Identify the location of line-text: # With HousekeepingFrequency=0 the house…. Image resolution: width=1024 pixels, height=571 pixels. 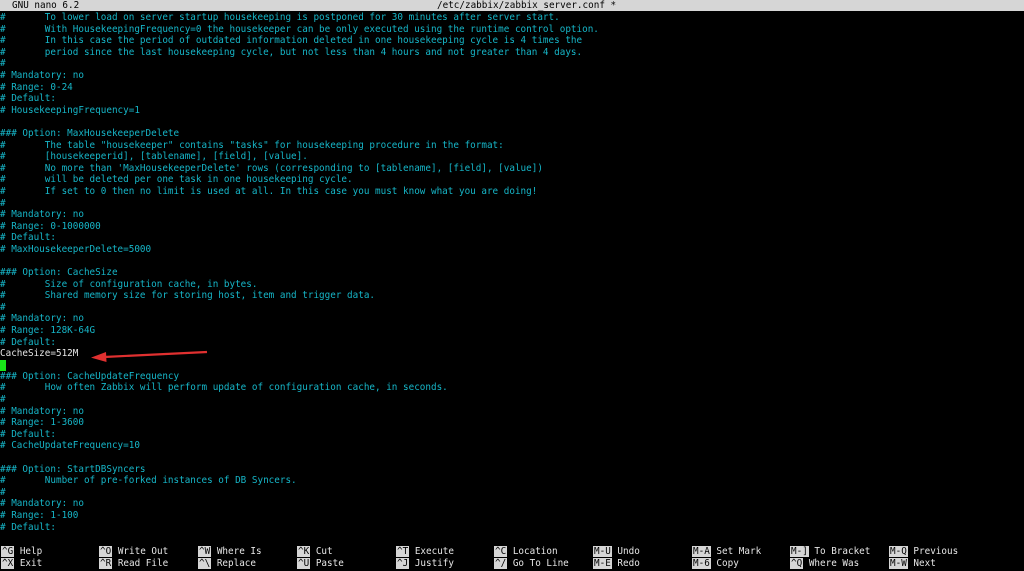
(299, 29).